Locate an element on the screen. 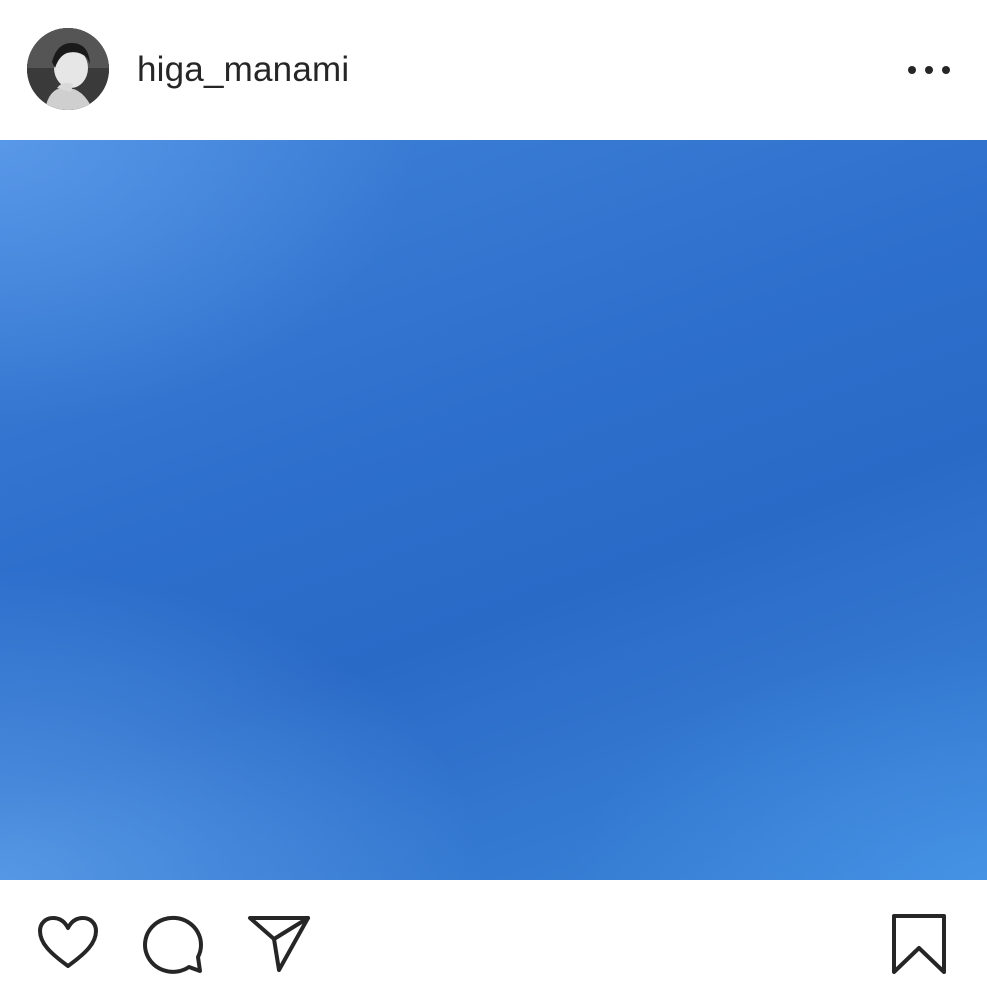 Image resolution: width=987 pixels, height=1000 pixels. bookmark-icon is located at coordinates (919, 944).